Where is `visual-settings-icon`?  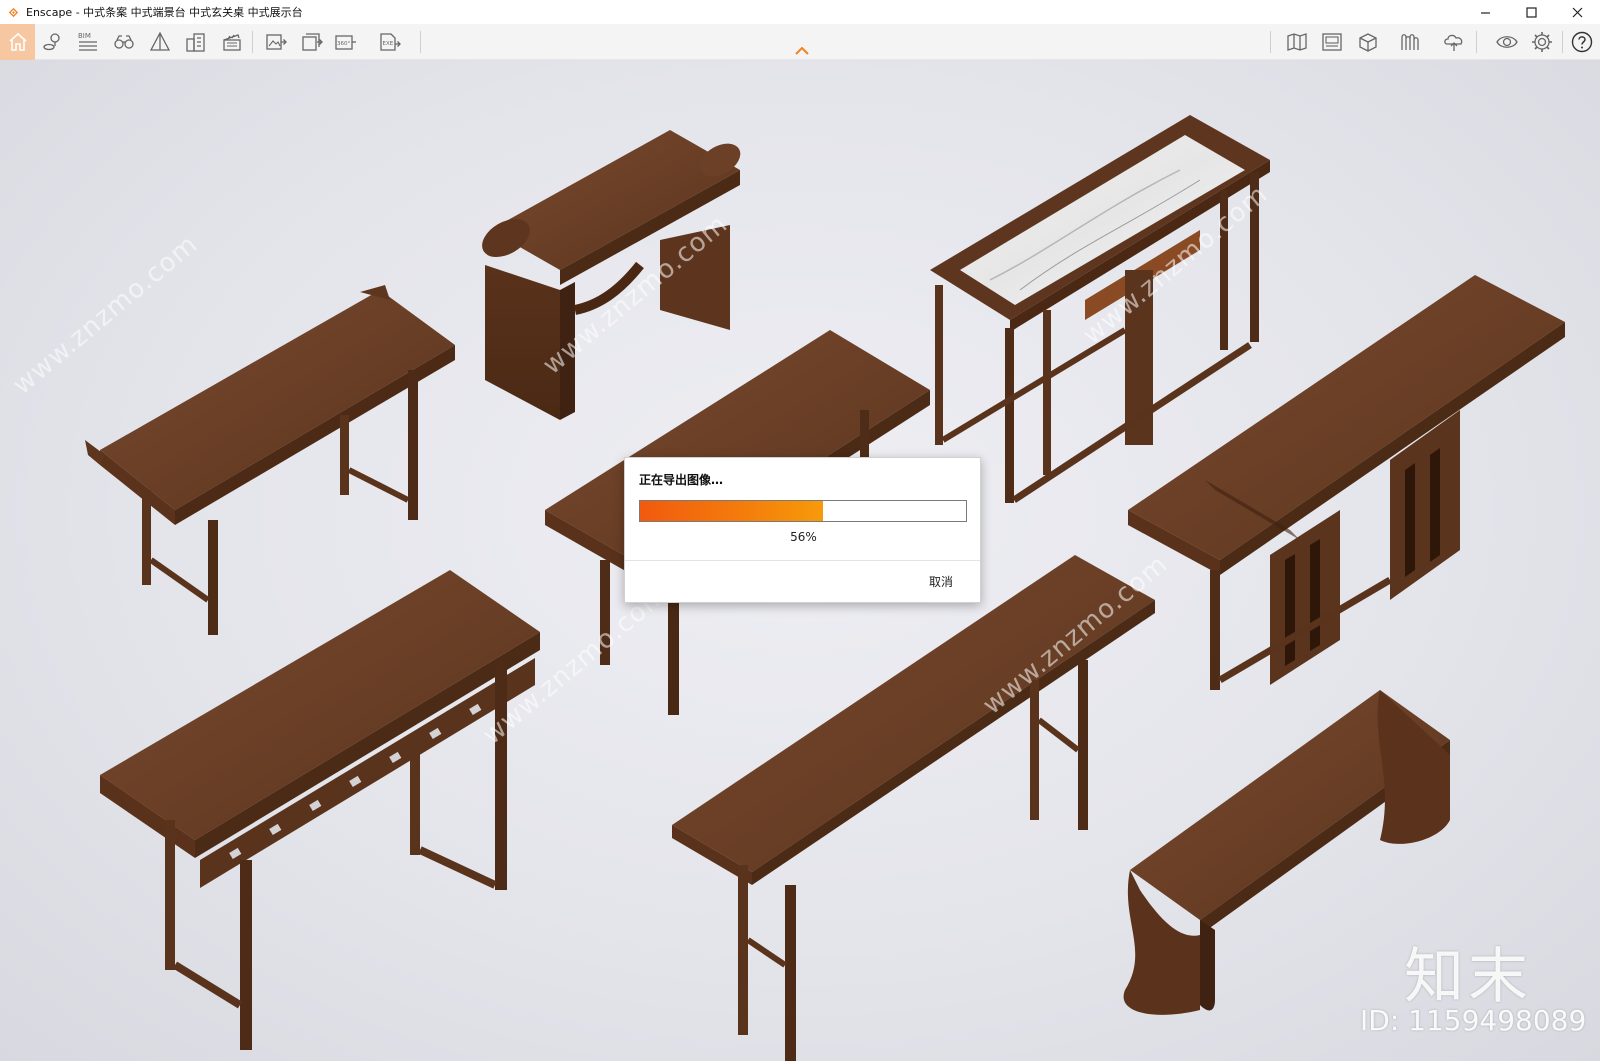 visual-settings-icon is located at coordinates (1507, 42).